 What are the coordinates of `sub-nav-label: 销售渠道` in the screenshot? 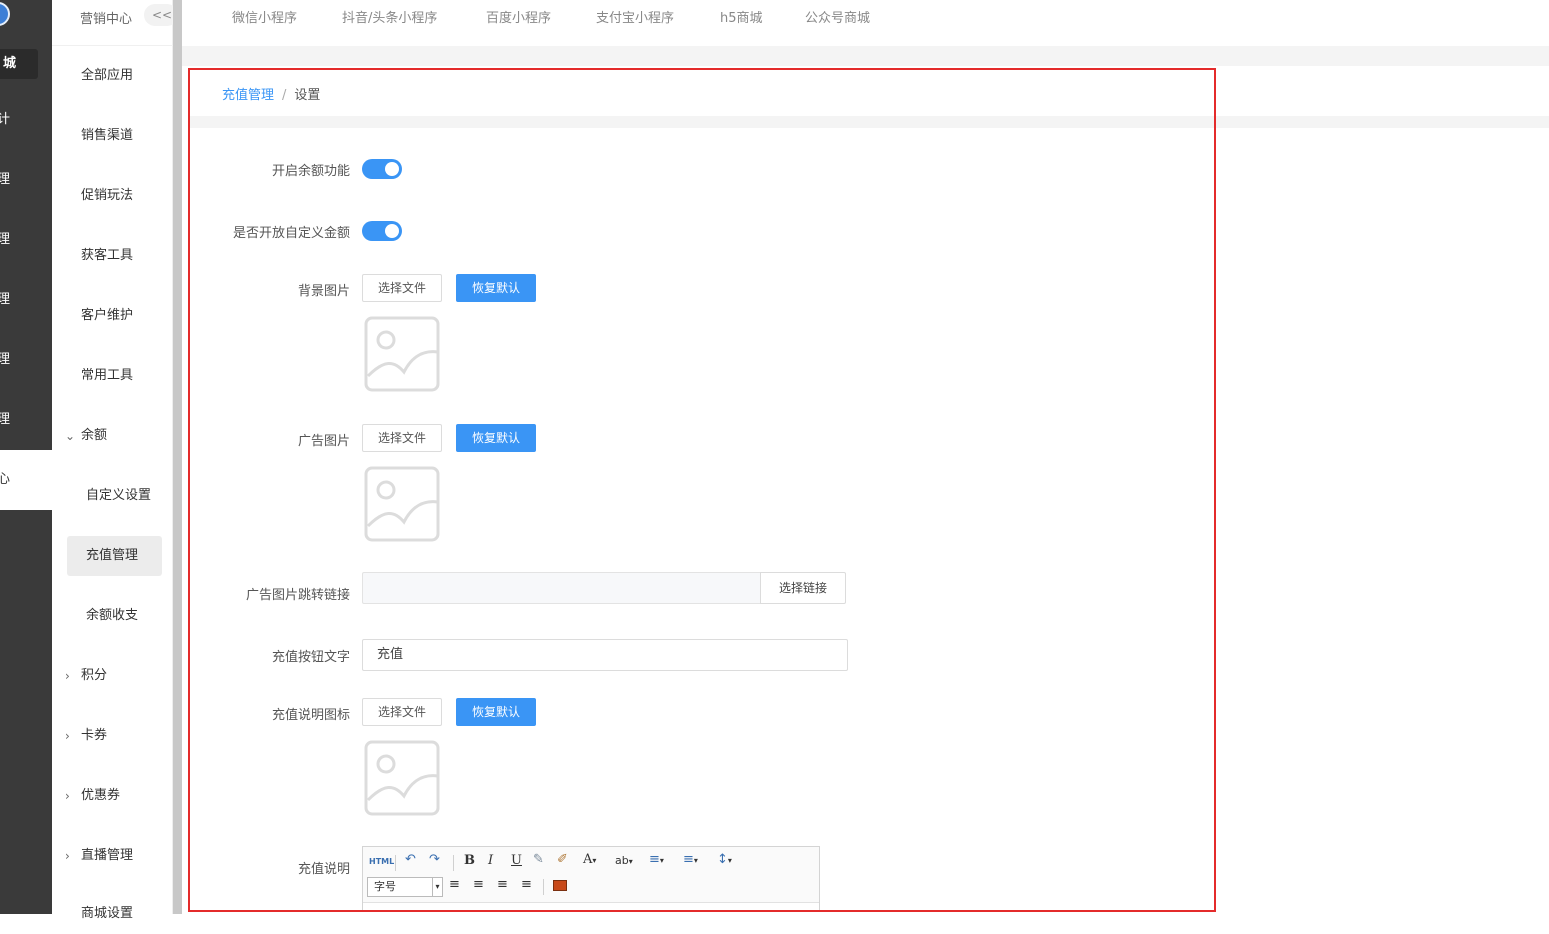 It's located at (107, 135).